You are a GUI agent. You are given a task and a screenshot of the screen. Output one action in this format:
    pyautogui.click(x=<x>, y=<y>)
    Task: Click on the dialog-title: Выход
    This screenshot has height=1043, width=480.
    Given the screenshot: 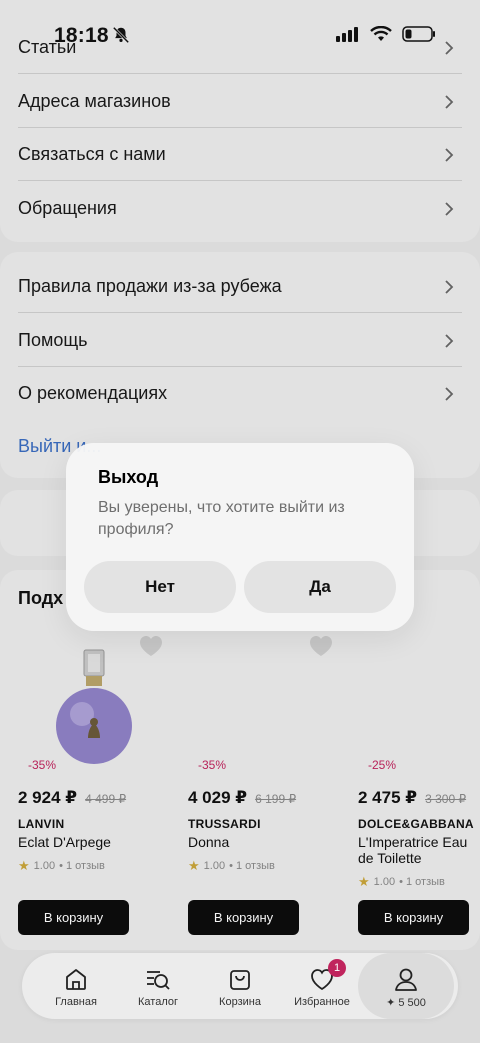 What is the action you would take?
    pyautogui.click(x=128, y=477)
    